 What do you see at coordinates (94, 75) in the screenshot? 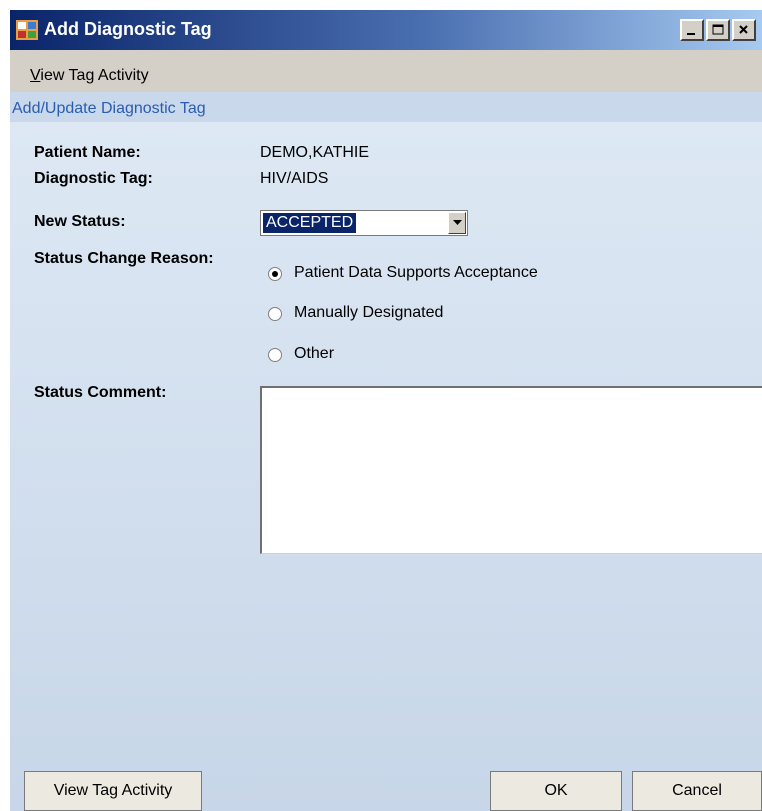
I see `menu-item-label: iew Tag Activity` at bounding box center [94, 75].